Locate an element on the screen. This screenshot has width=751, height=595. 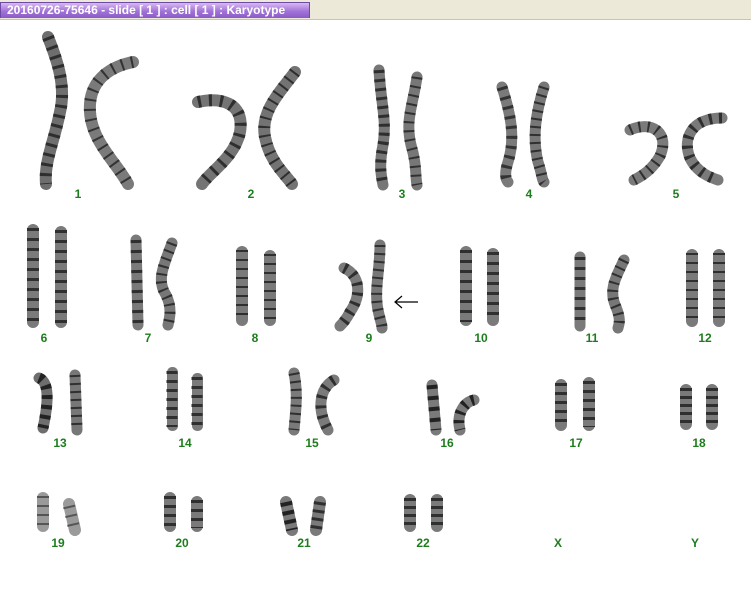
chromosome-label-17: 17 is located at coordinates (576, 443).